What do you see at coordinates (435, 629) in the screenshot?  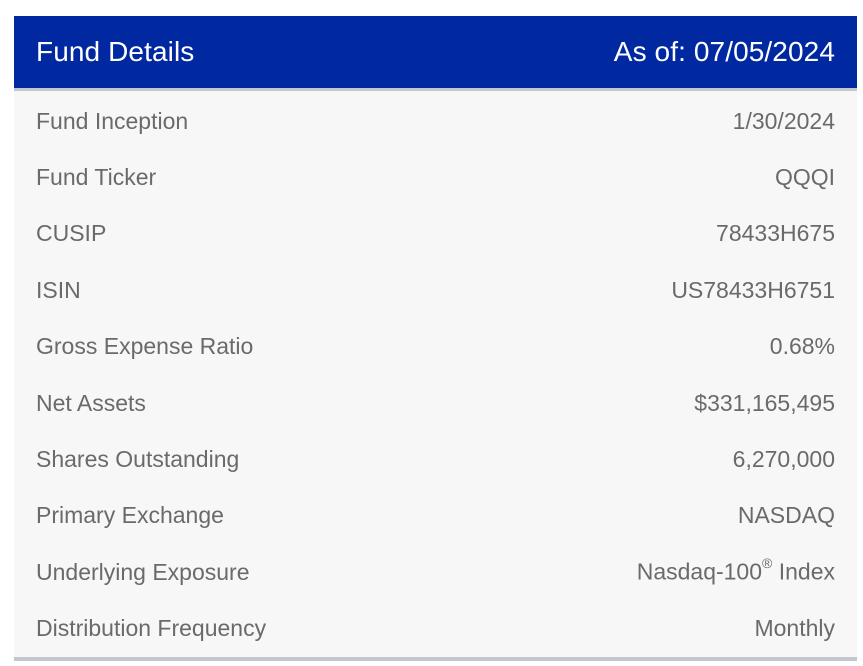 I see `row-distribution-frequency: Distribution Frequency Monthly` at bounding box center [435, 629].